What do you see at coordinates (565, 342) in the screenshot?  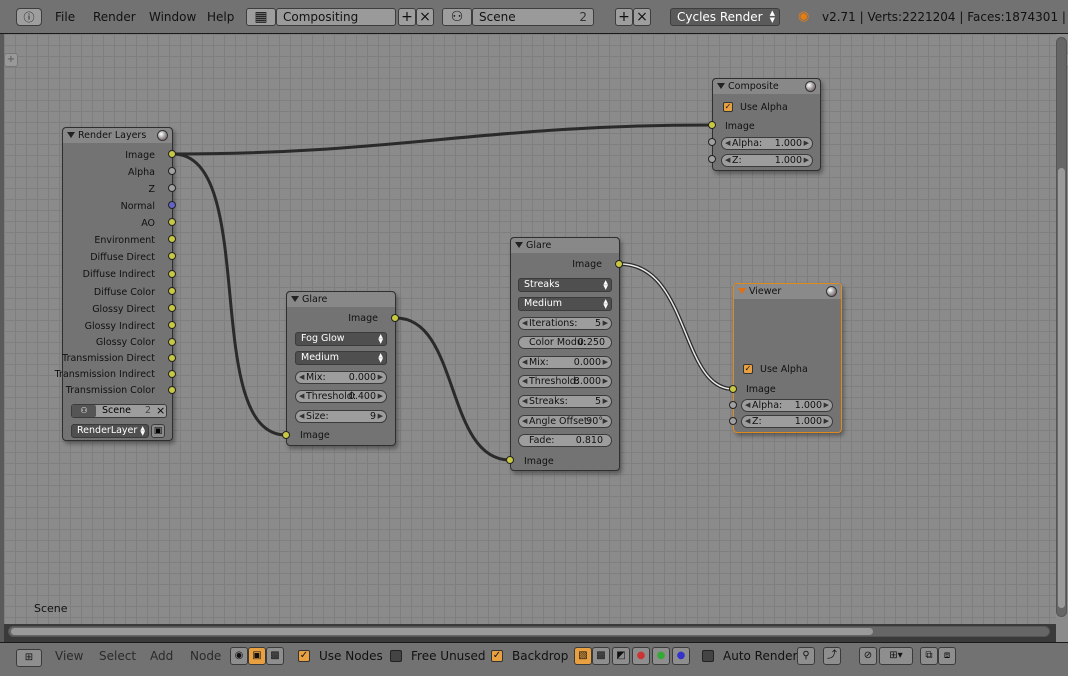 I see `color-modulation-field: Color Modu: 0.250` at bounding box center [565, 342].